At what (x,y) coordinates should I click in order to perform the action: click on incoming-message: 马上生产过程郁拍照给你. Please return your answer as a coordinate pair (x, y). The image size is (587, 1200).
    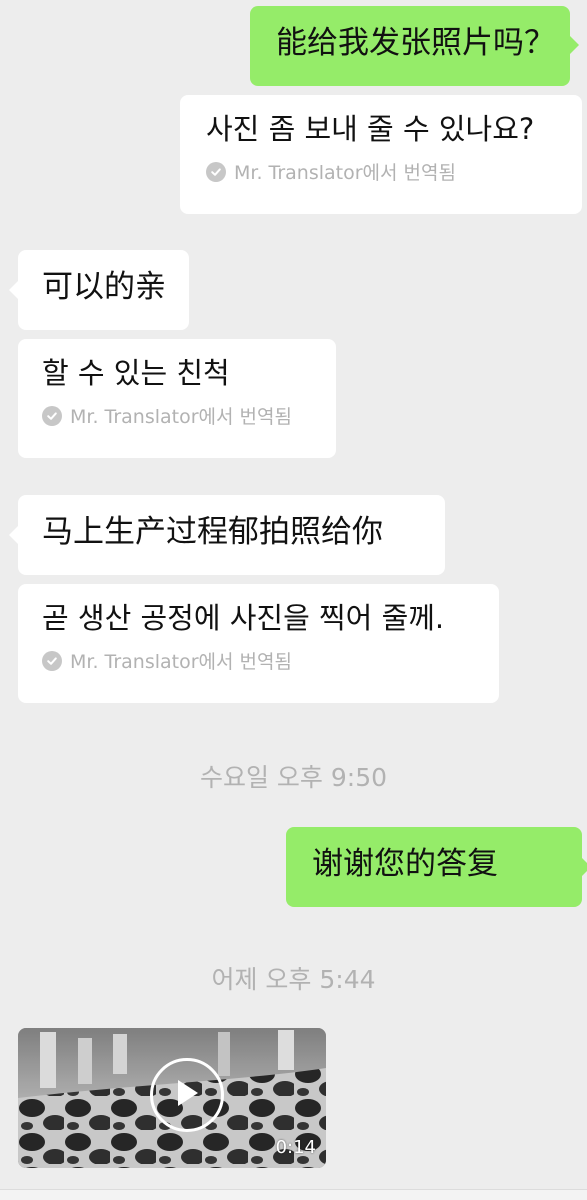
    Looking at the image, I should click on (227, 535).